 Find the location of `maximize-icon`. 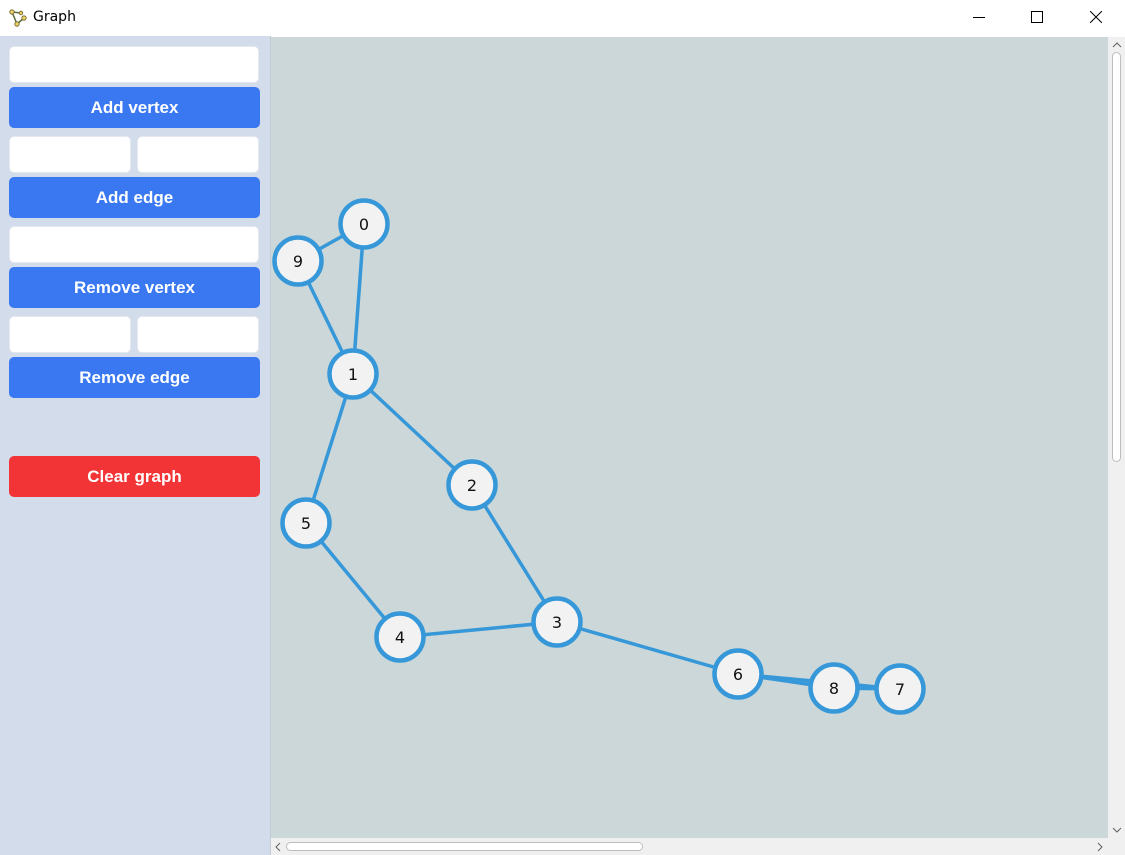

maximize-icon is located at coordinates (1037, 17).